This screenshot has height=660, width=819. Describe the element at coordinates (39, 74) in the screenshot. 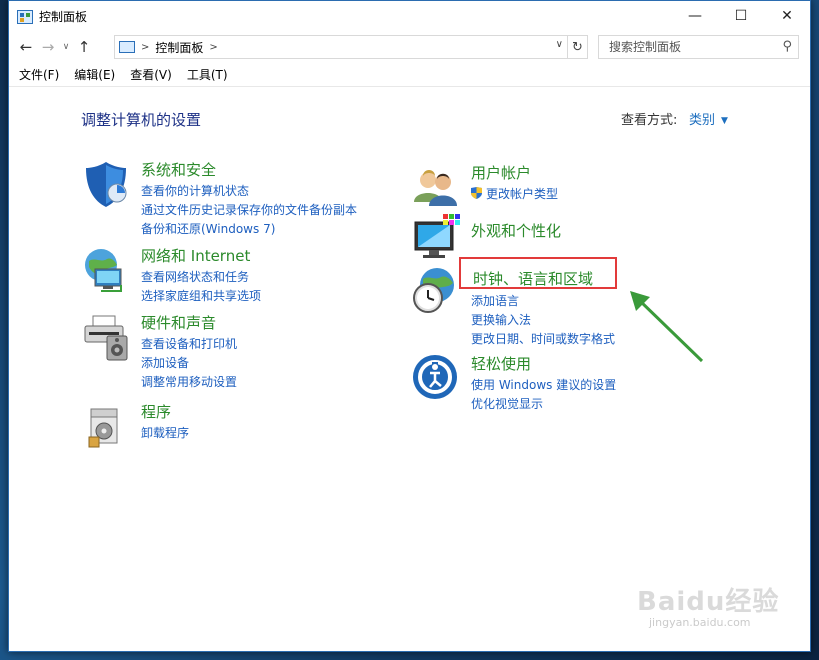

I see `menu-file: 文件(F)` at that location.